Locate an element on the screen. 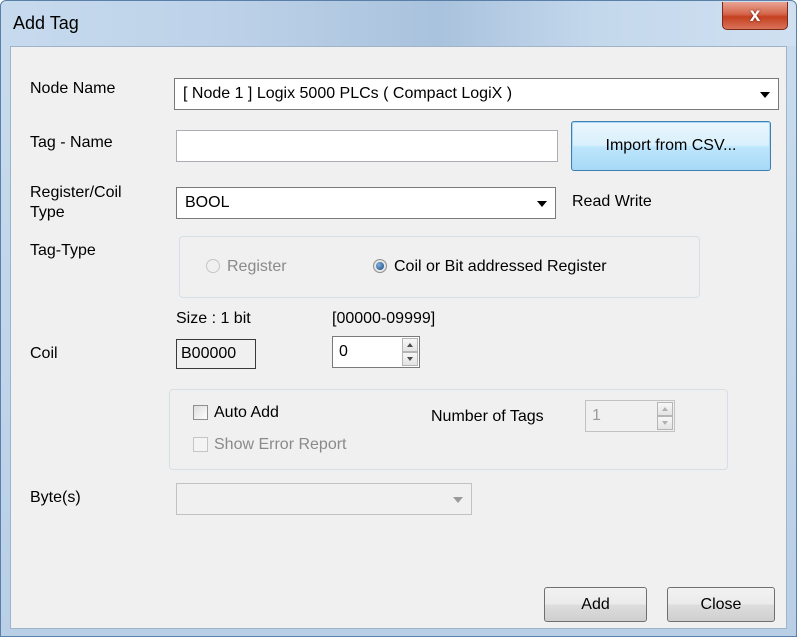 The width and height of the screenshot is (797, 637). close-button: Close is located at coordinates (721, 604).